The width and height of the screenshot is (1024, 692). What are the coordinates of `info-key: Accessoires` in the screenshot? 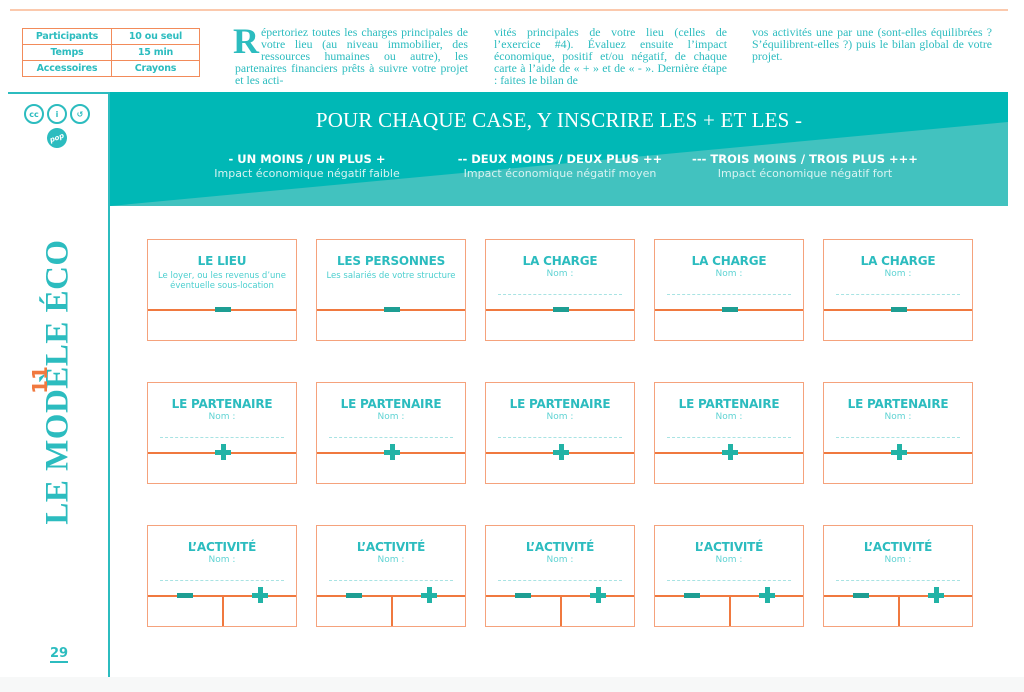 It's located at (67, 68).